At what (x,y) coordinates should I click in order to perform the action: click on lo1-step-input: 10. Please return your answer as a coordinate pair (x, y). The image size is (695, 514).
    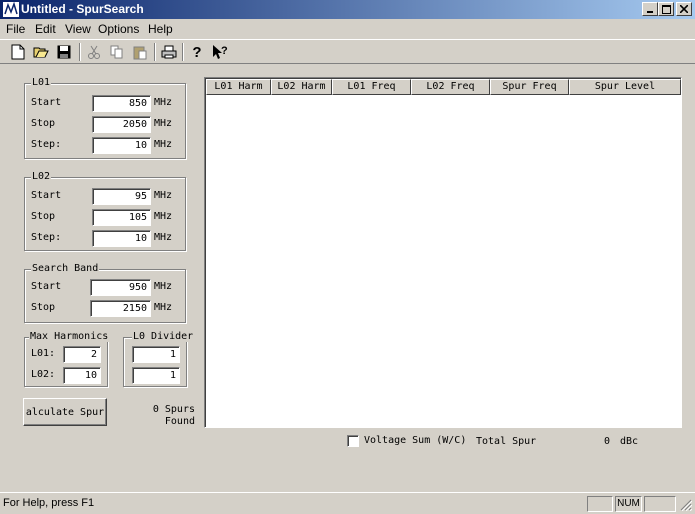
    Looking at the image, I should click on (121, 145).